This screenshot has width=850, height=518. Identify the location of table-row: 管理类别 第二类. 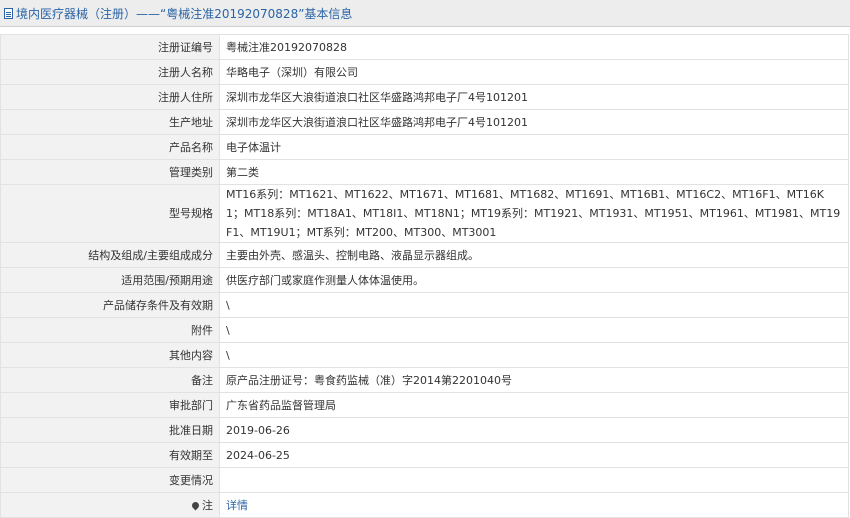
(424, 172).